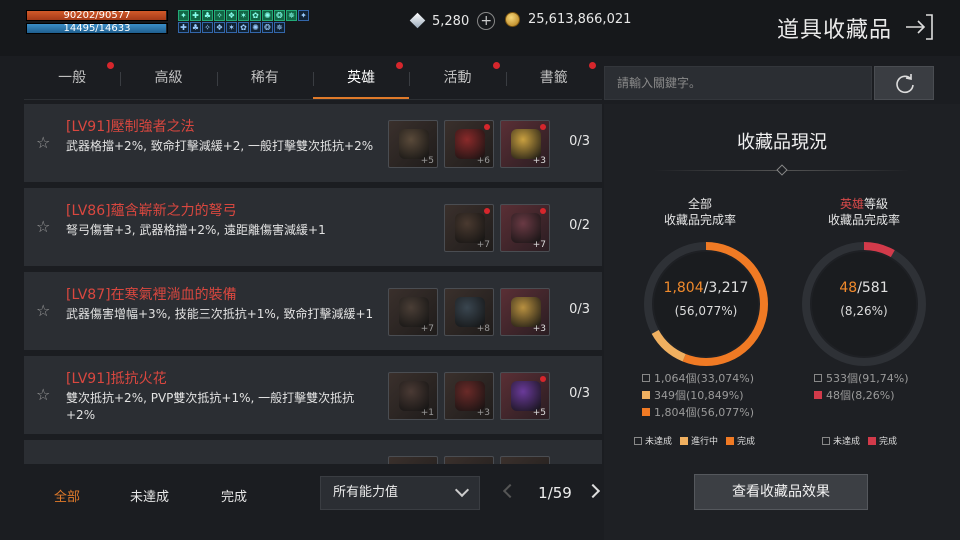  What do you see at coordinates (469, 144) in the screenshot?
I see `item-slot: +6` at bounding box center [469, 144].